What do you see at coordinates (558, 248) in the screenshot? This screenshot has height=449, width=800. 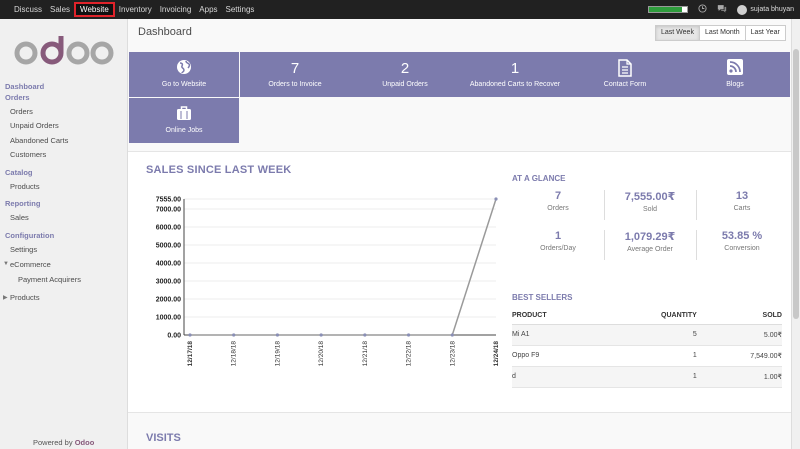 I see `glance-label: Orders/Day` at bounding box center [558, 248].